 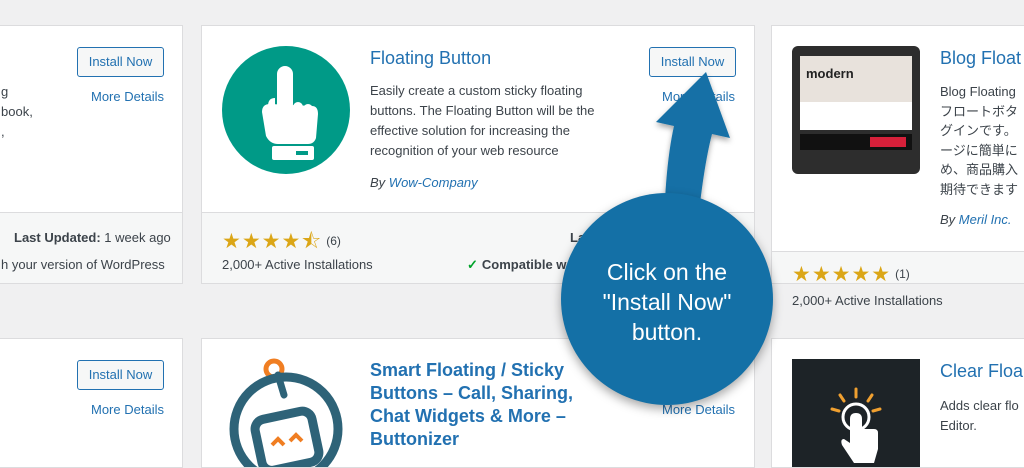 I want to click on buttonizer-robot-icon, so click(x=286, y=411).